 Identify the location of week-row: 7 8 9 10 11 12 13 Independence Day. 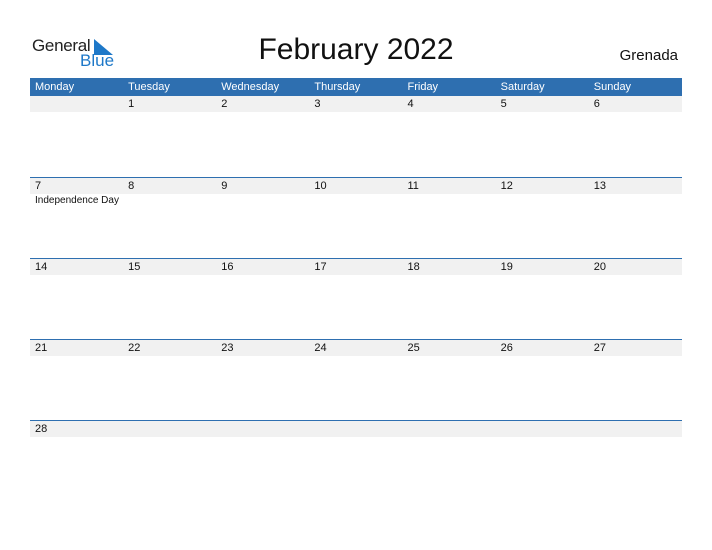
(356, 217).